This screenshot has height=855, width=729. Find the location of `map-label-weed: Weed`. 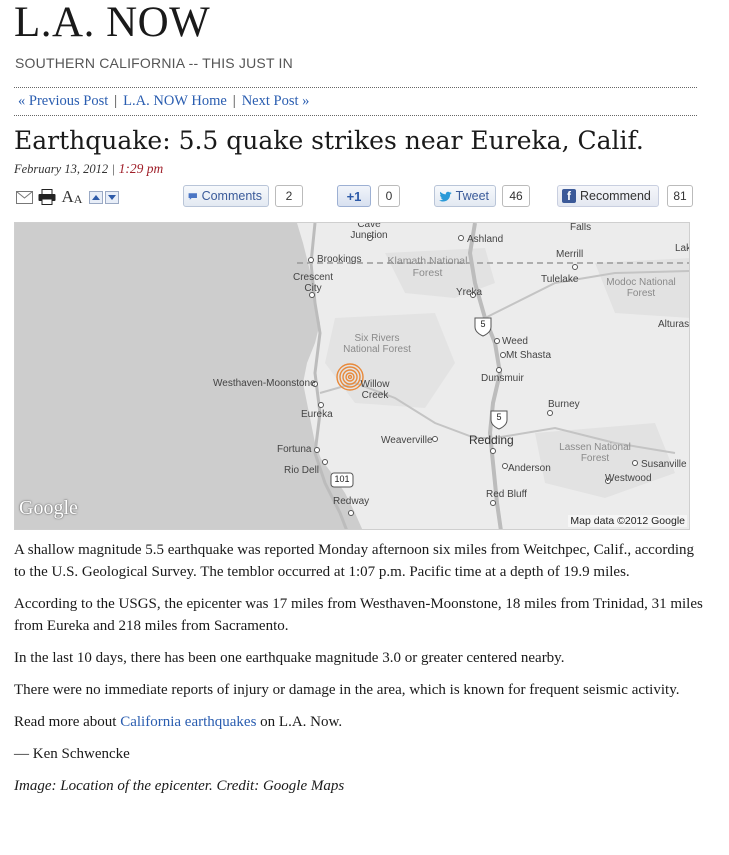

map-label-weed: Weed is located at coordinates (515, 341).